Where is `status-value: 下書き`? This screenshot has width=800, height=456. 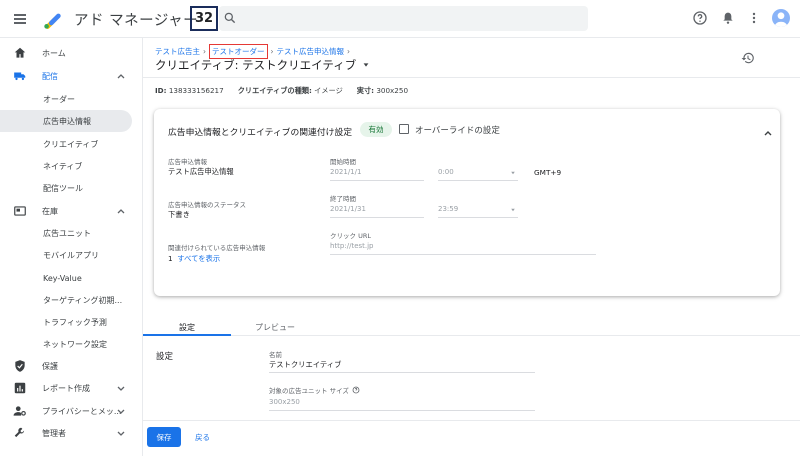
status-value: 下書き is located at coordinates (179, 214).